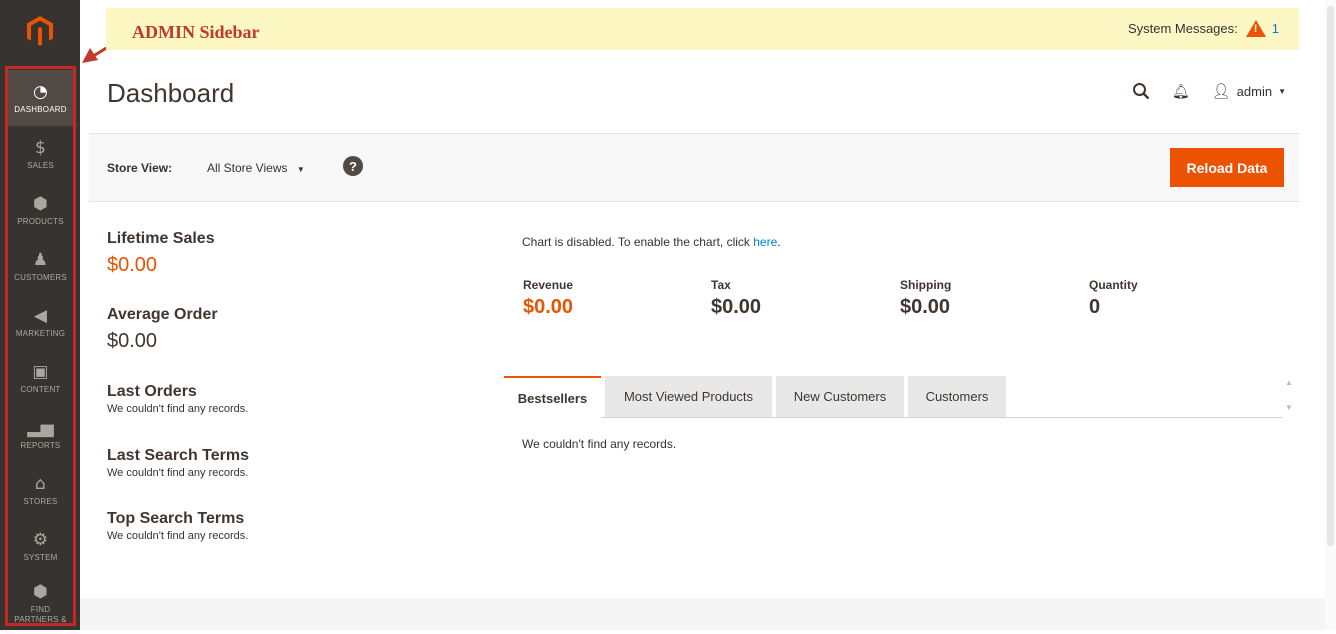 The image size is (1336, 634). Describe the element at coordinates (840, 396) in the screenshot. I see `tab-new-customers: New Customers` at that location.